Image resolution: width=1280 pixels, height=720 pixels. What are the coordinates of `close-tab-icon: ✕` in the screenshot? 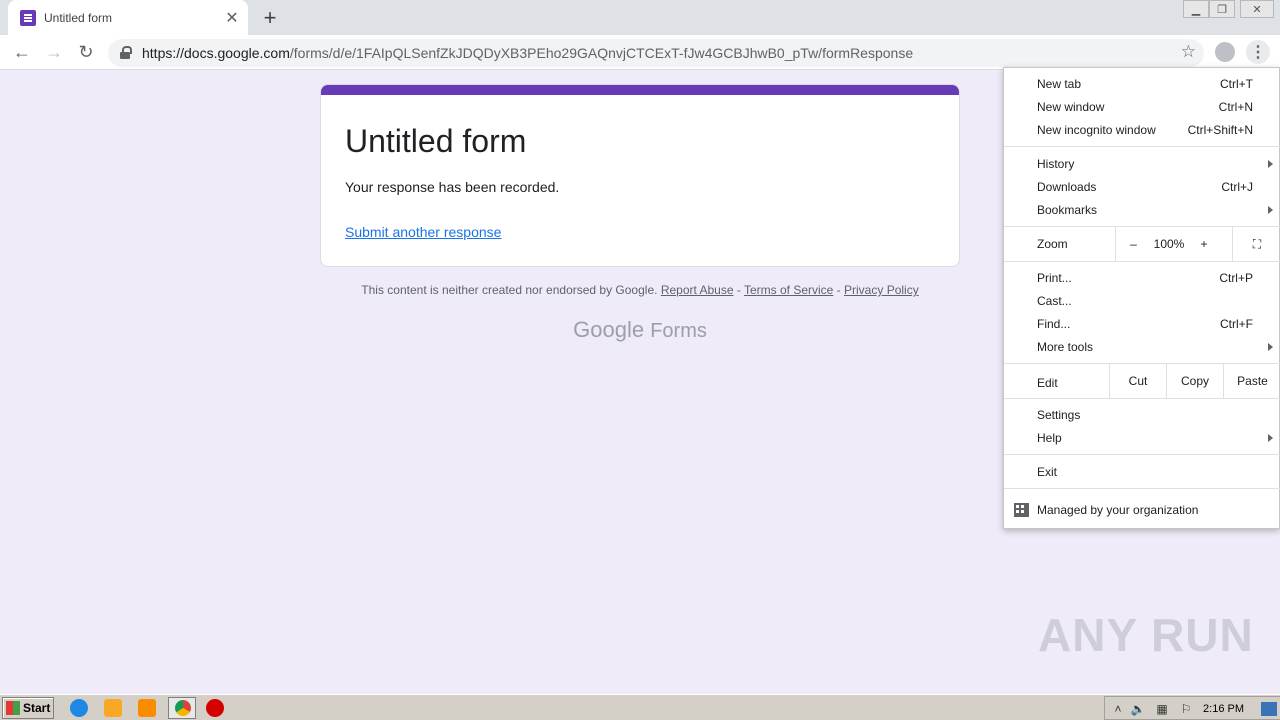 It's located at (232, 18).